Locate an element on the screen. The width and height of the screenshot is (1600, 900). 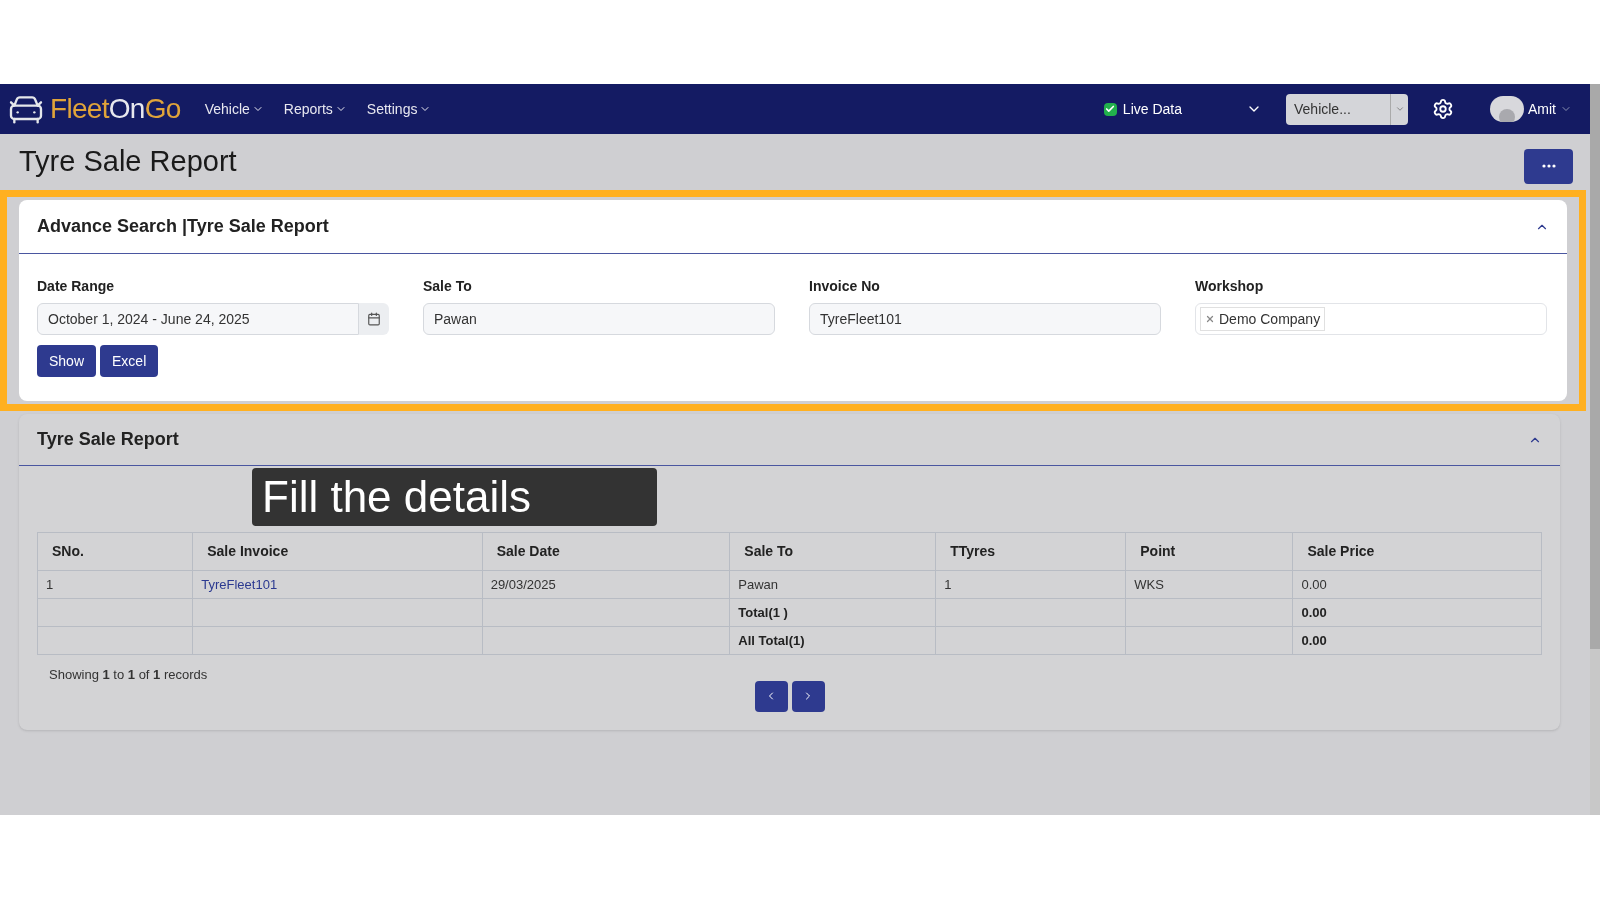
text-field: Pawan is located at coordinates (599, 319).